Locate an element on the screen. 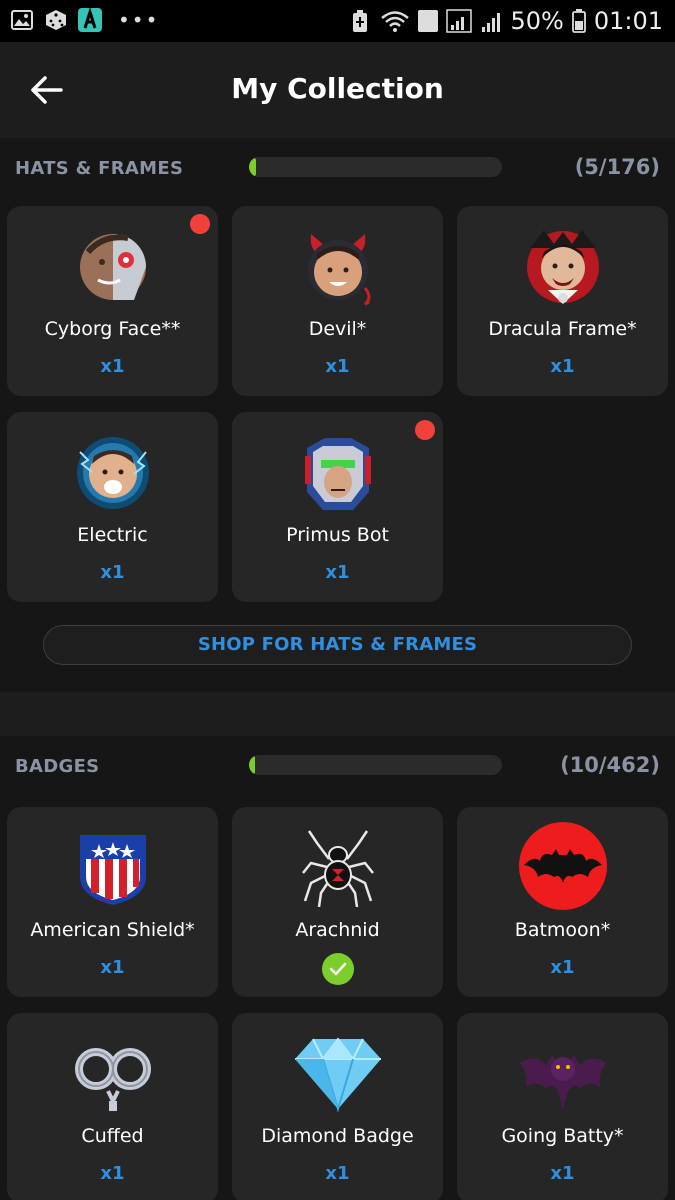 The image size is (675, 1200). app-bar: My Collection is located at coordinates (337, 90).